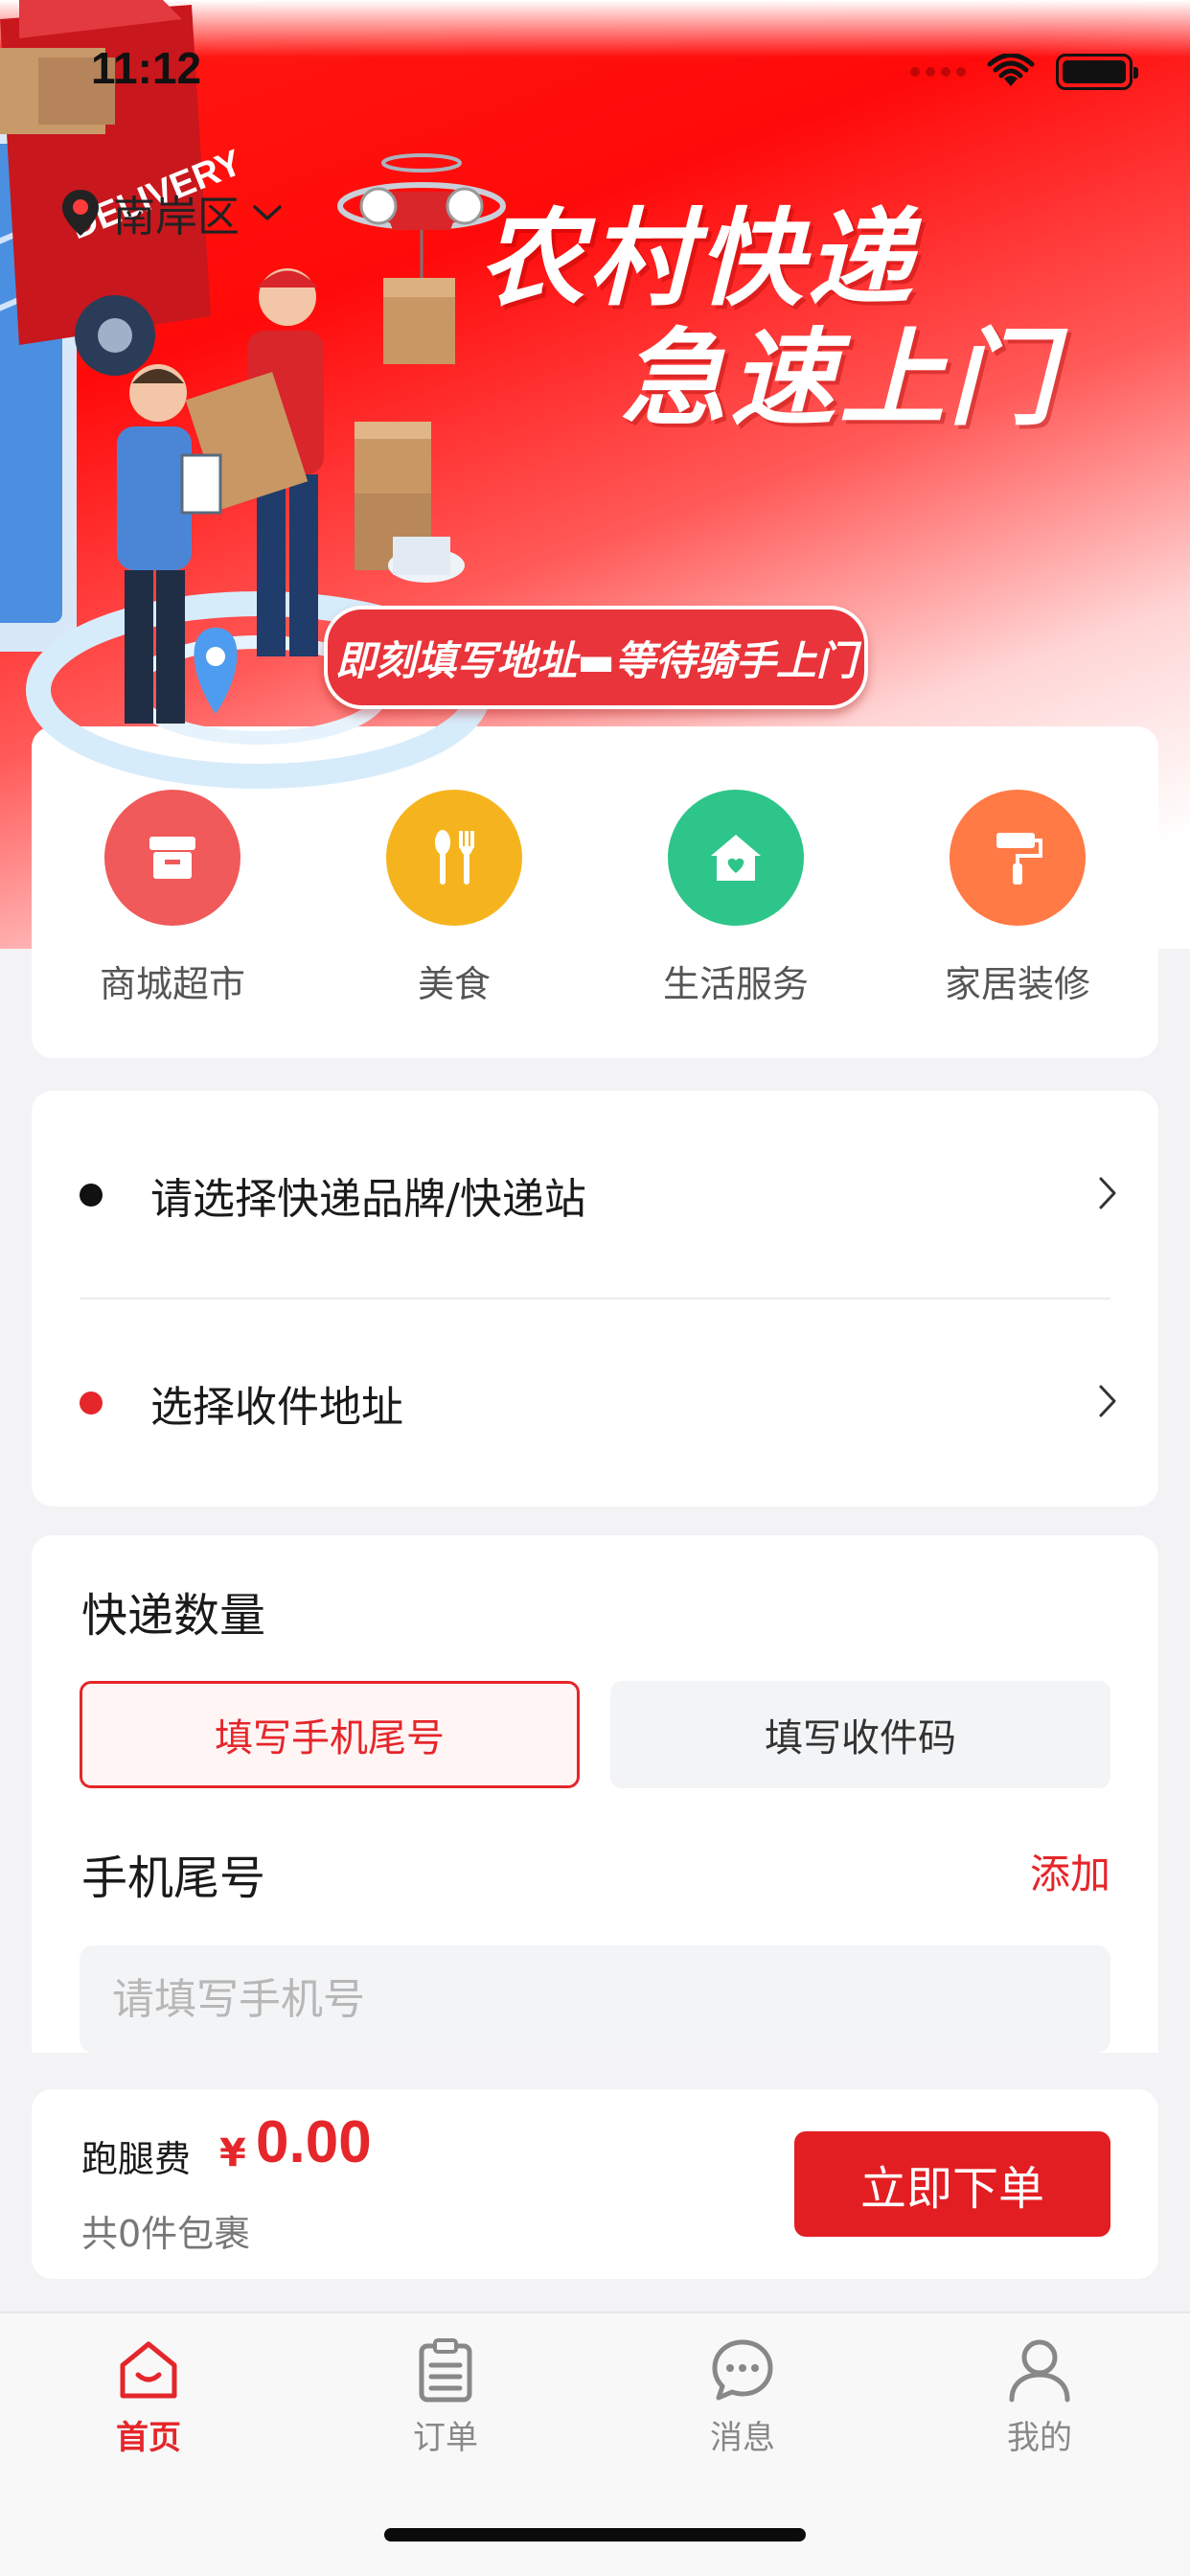  What do you see at coordinates (454, 984) in the screenshot?
I see `category-label: 美食` at bounding box center [454, 984].